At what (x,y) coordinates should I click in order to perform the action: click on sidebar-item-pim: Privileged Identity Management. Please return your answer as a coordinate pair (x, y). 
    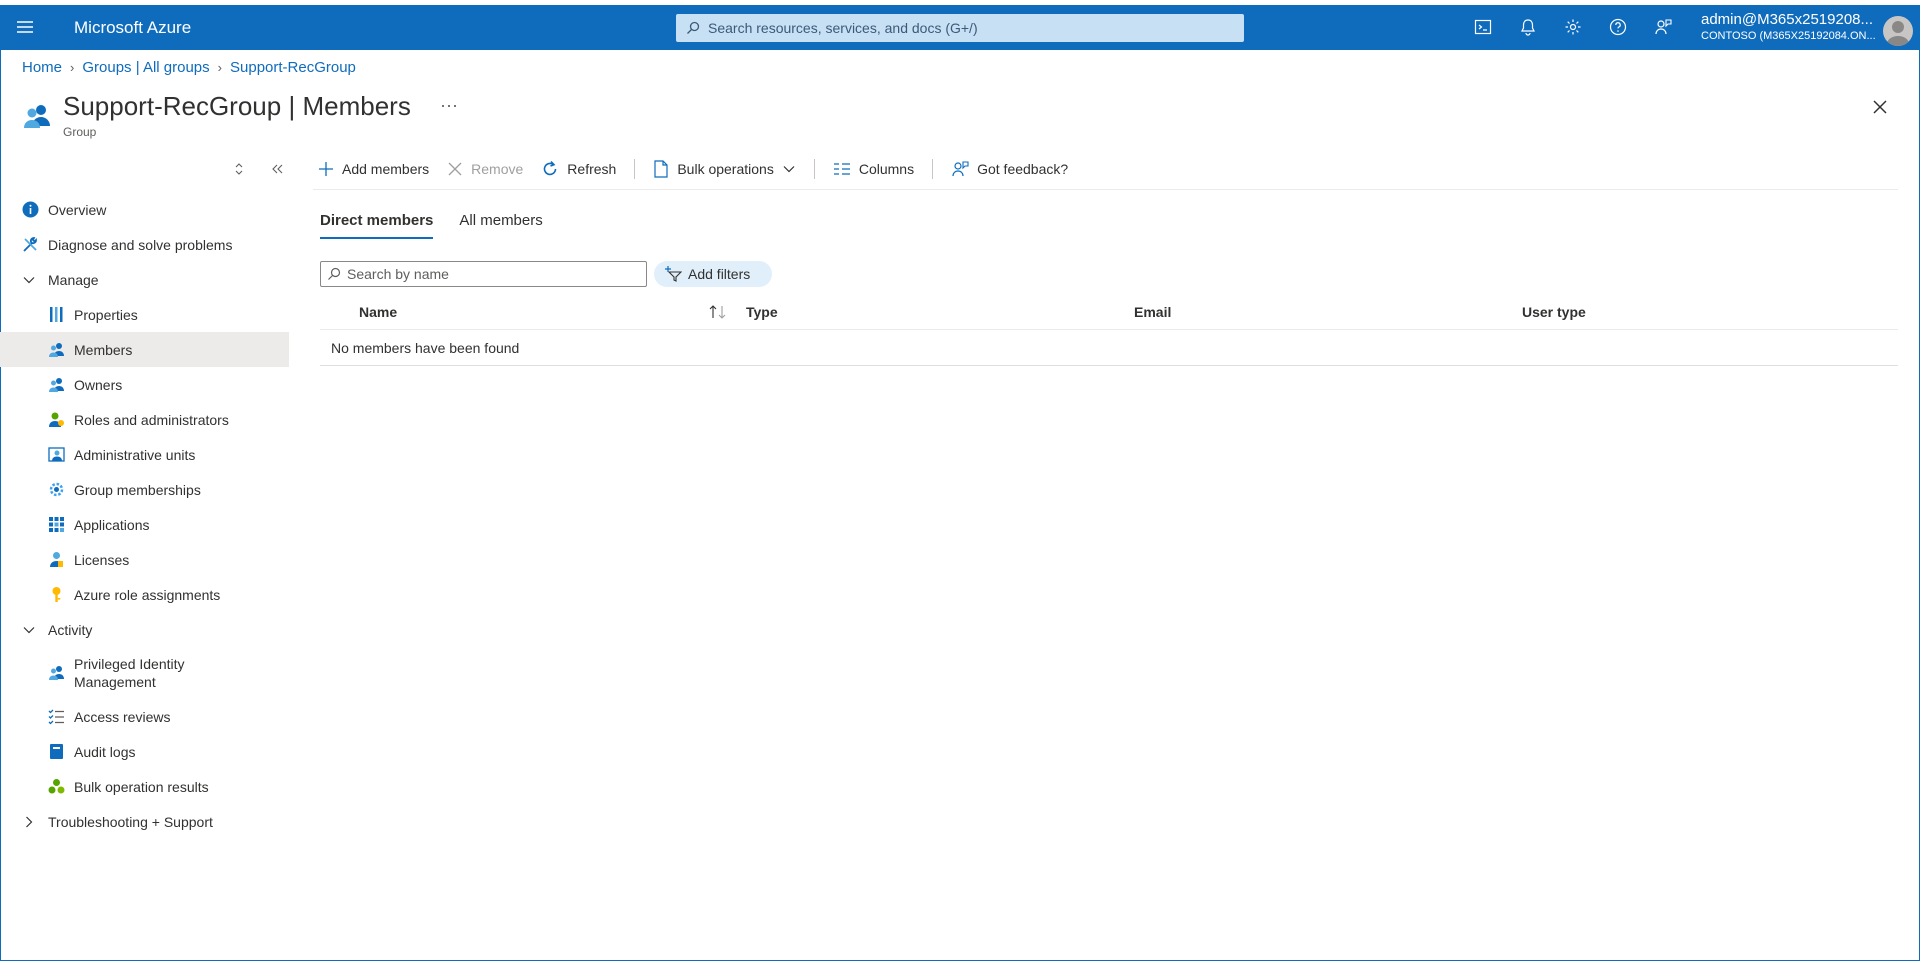
    Looking at the image, I should click on (144, 673).